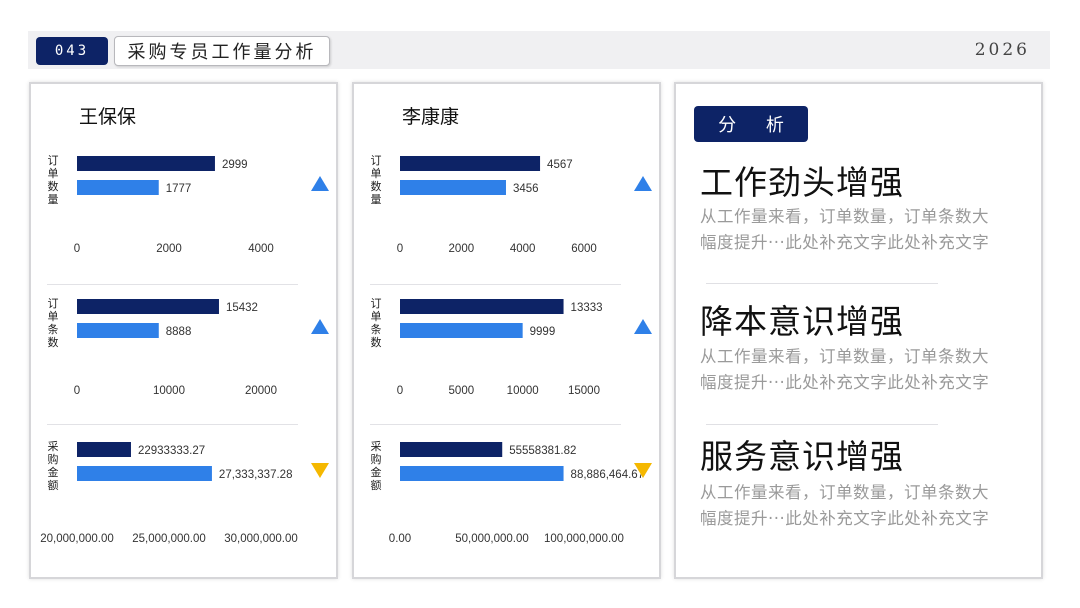  What do you see at coordinates (400, 539) in the screenshot?
I see `tick-label: 0.00` at bounding box center [400, 539].